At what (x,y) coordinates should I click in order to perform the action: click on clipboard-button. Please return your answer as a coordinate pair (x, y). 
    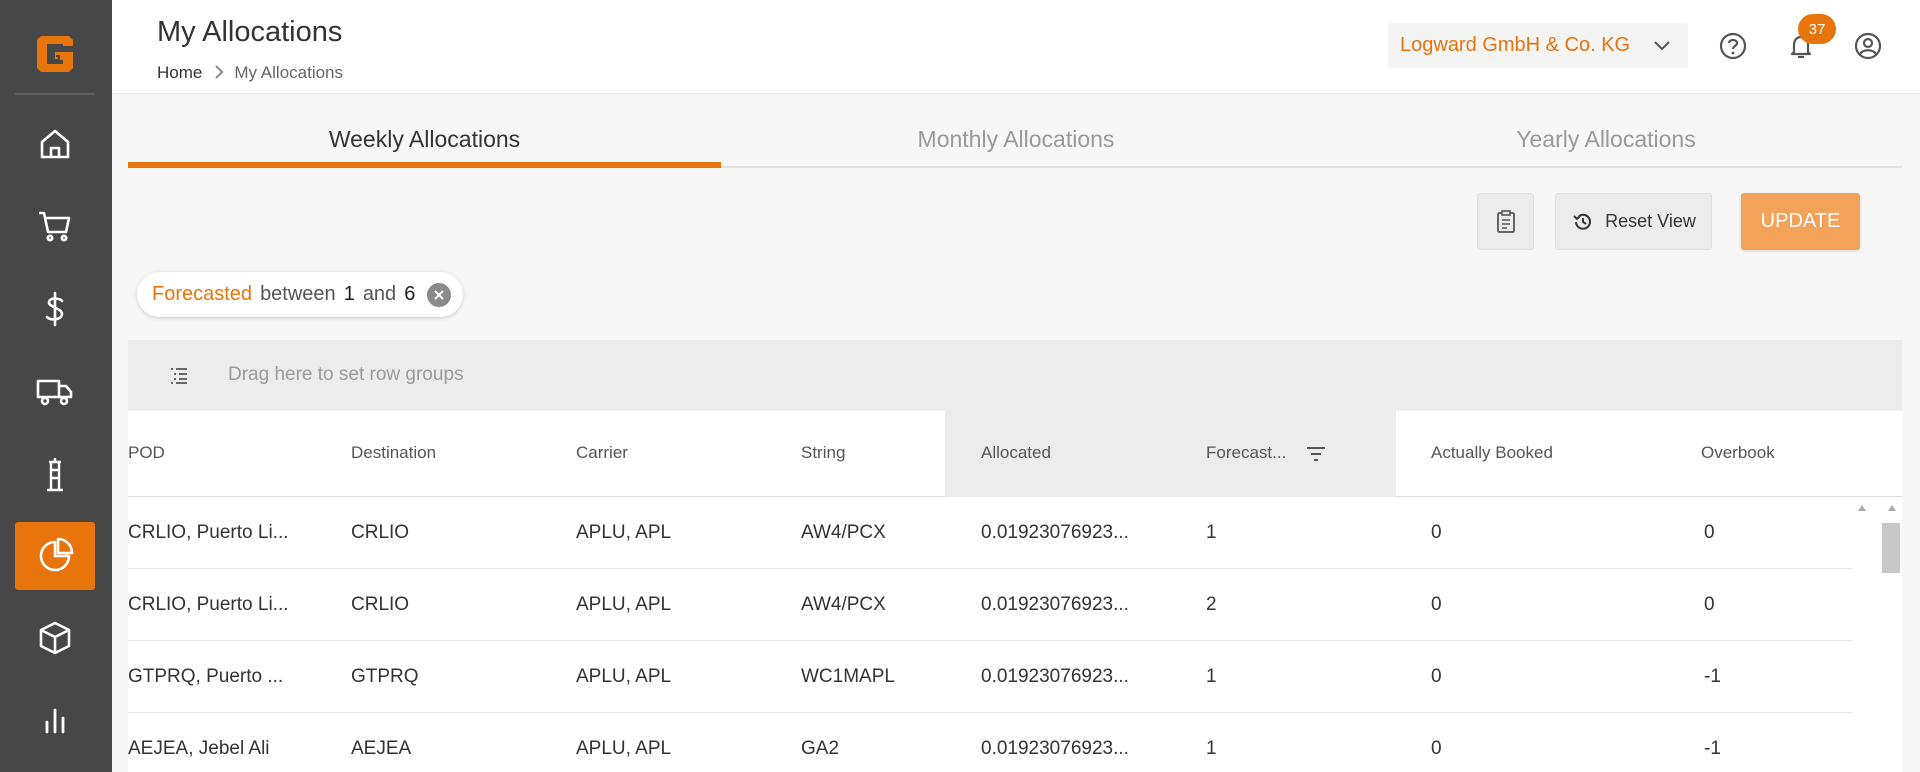
    Looking at the image, I should click on (1505, 221).